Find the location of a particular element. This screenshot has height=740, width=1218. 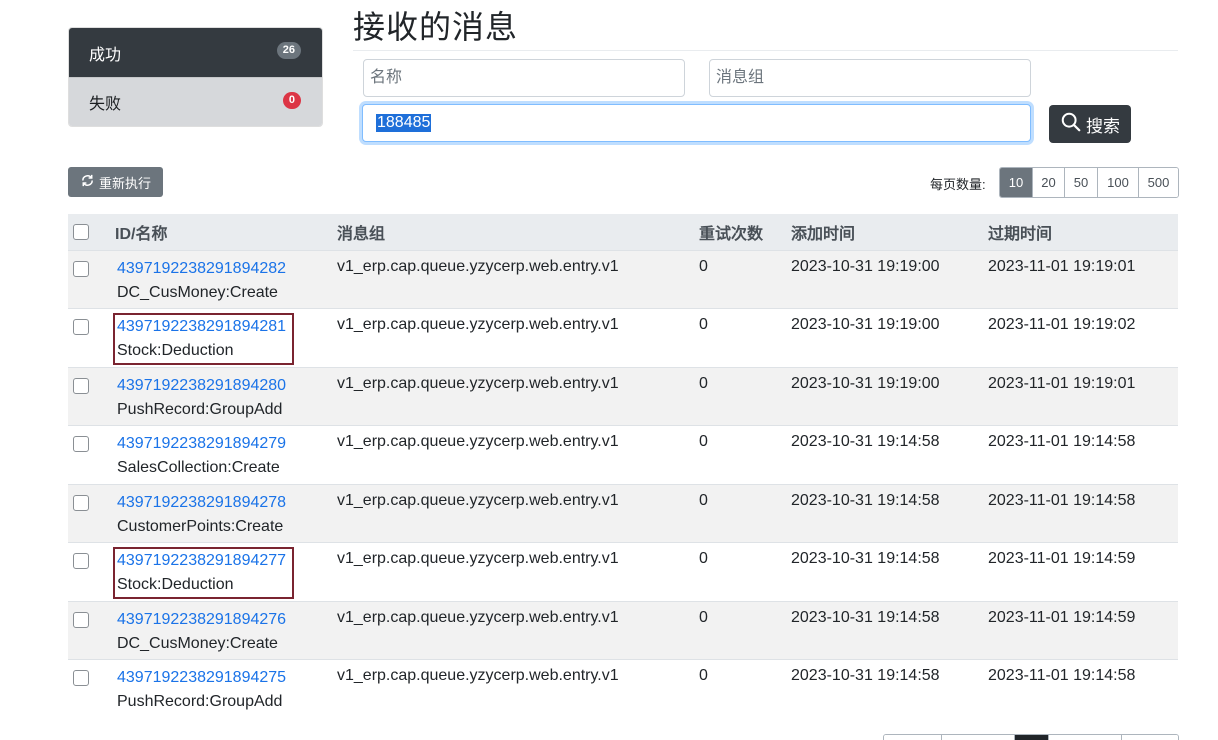

id-name-cell: 4397192238291894280 PushRecord:GroupAdd is located at coordinates (203, 398).